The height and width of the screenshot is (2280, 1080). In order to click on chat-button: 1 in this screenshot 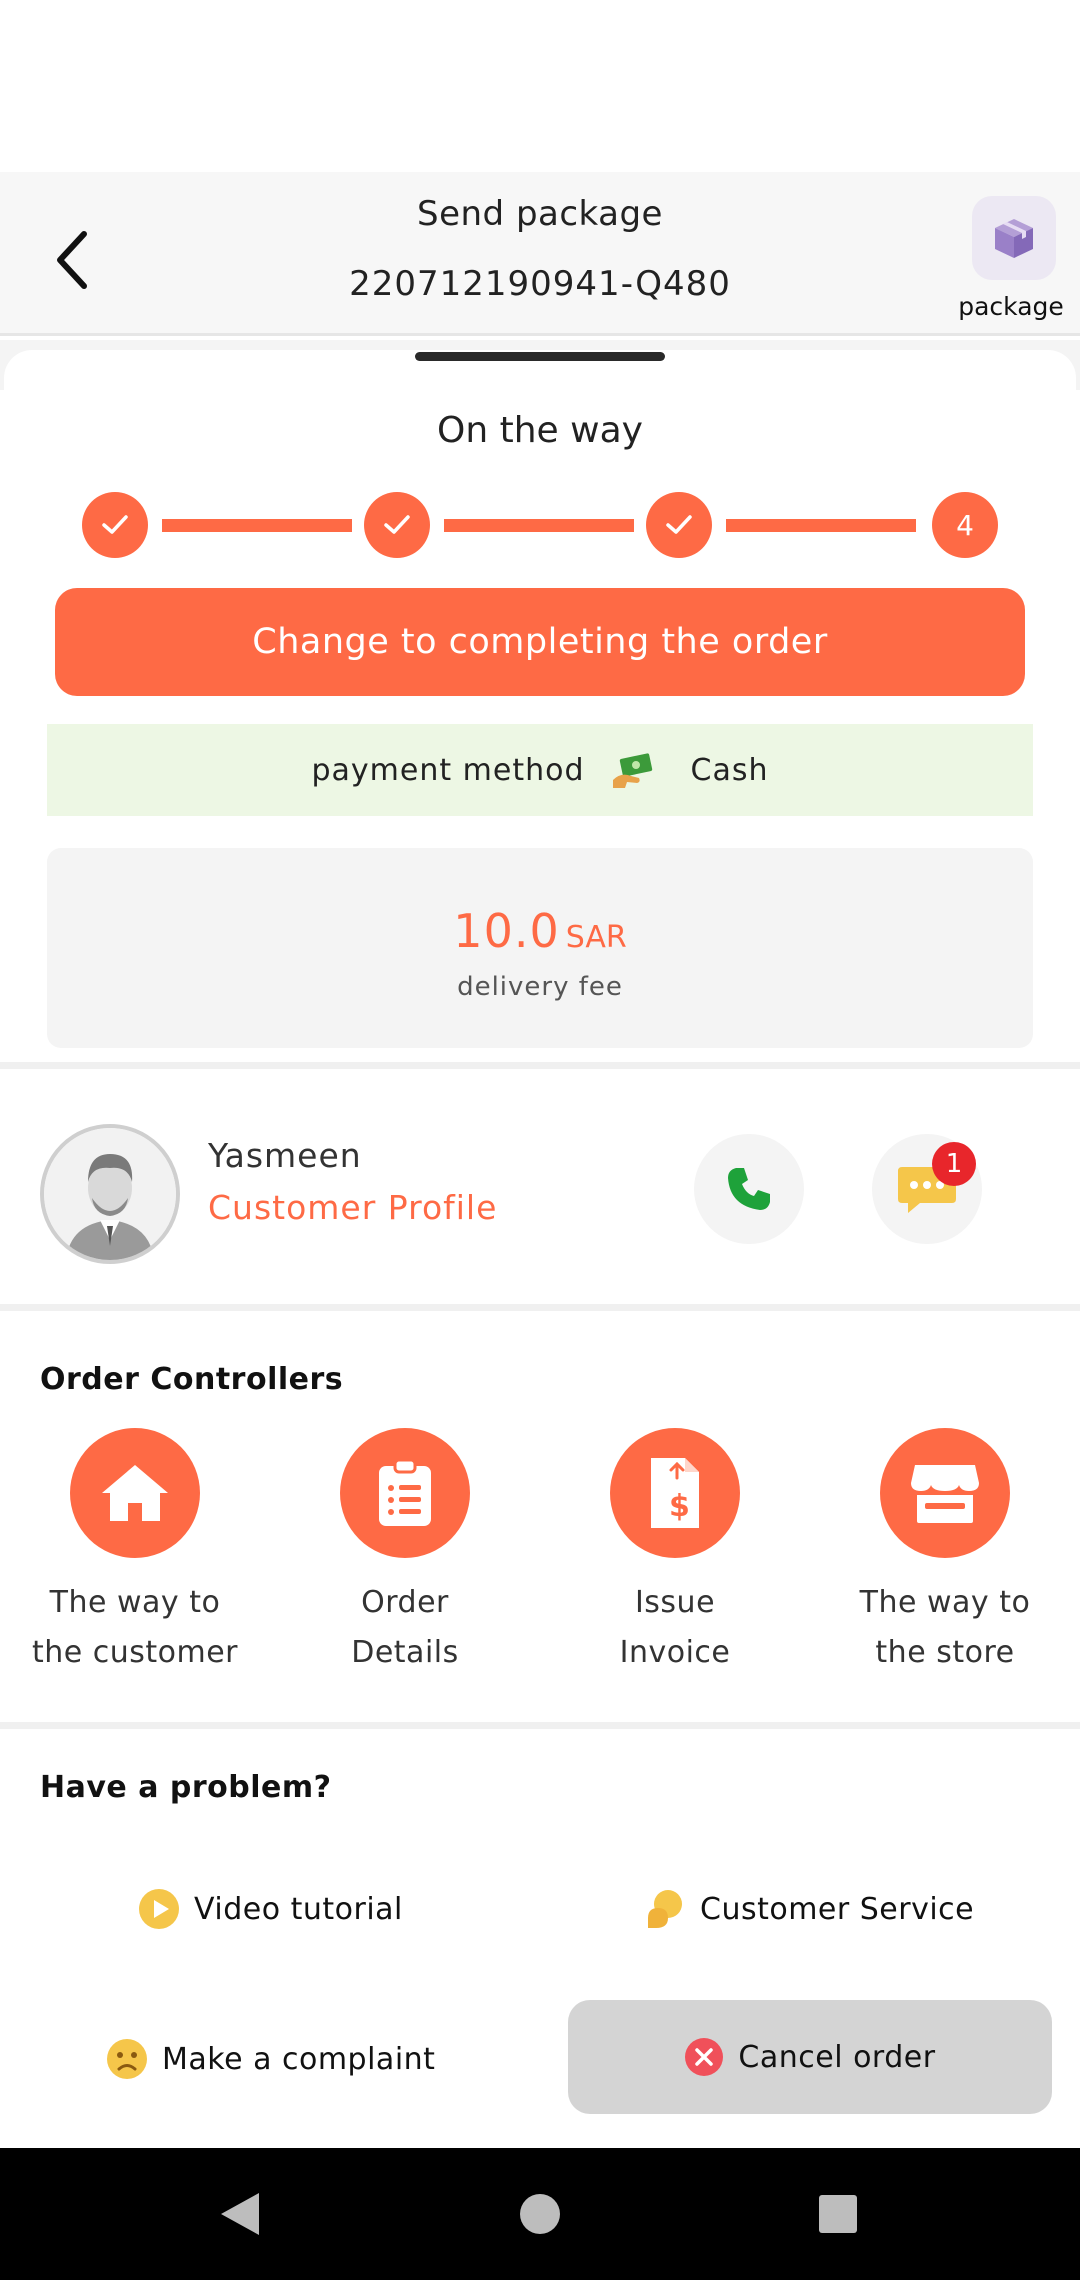, I will do `click(927, 1189)`.